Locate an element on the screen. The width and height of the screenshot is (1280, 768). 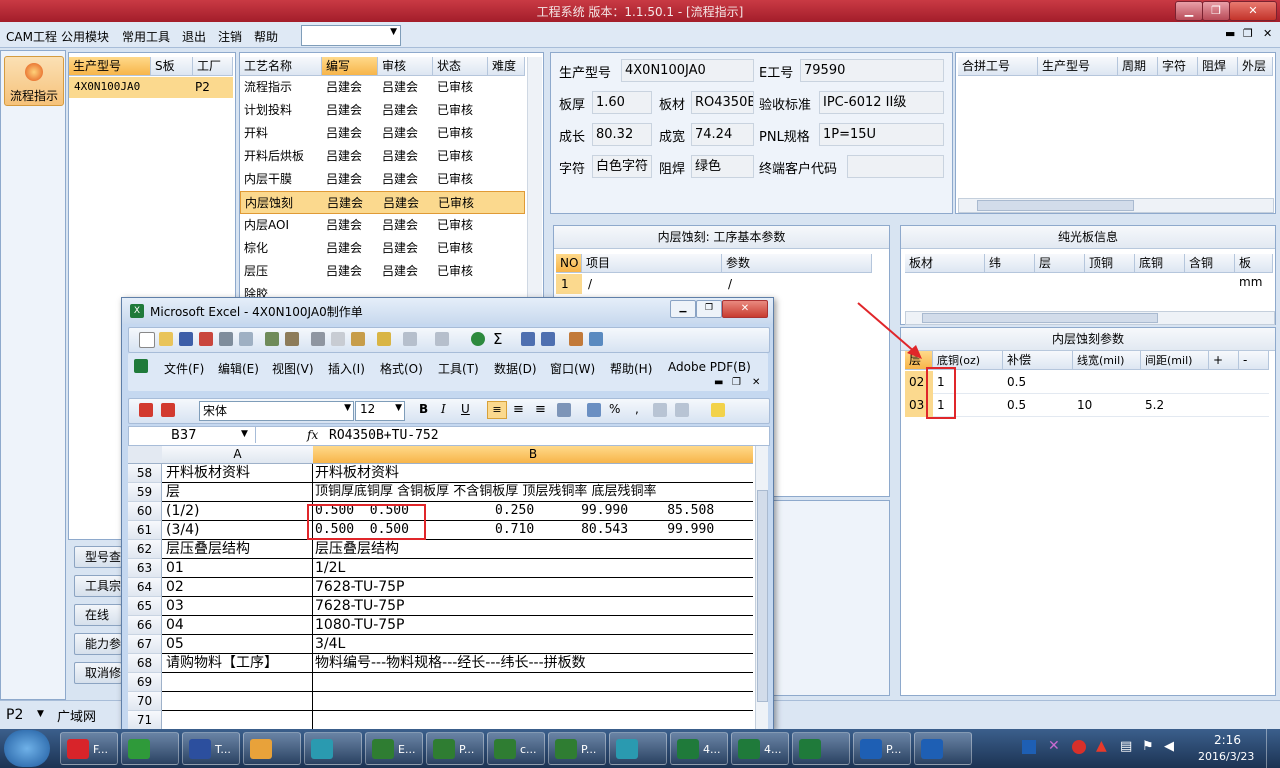
table-row: 02 1 0.5 is located at coordinates (1087, 382).